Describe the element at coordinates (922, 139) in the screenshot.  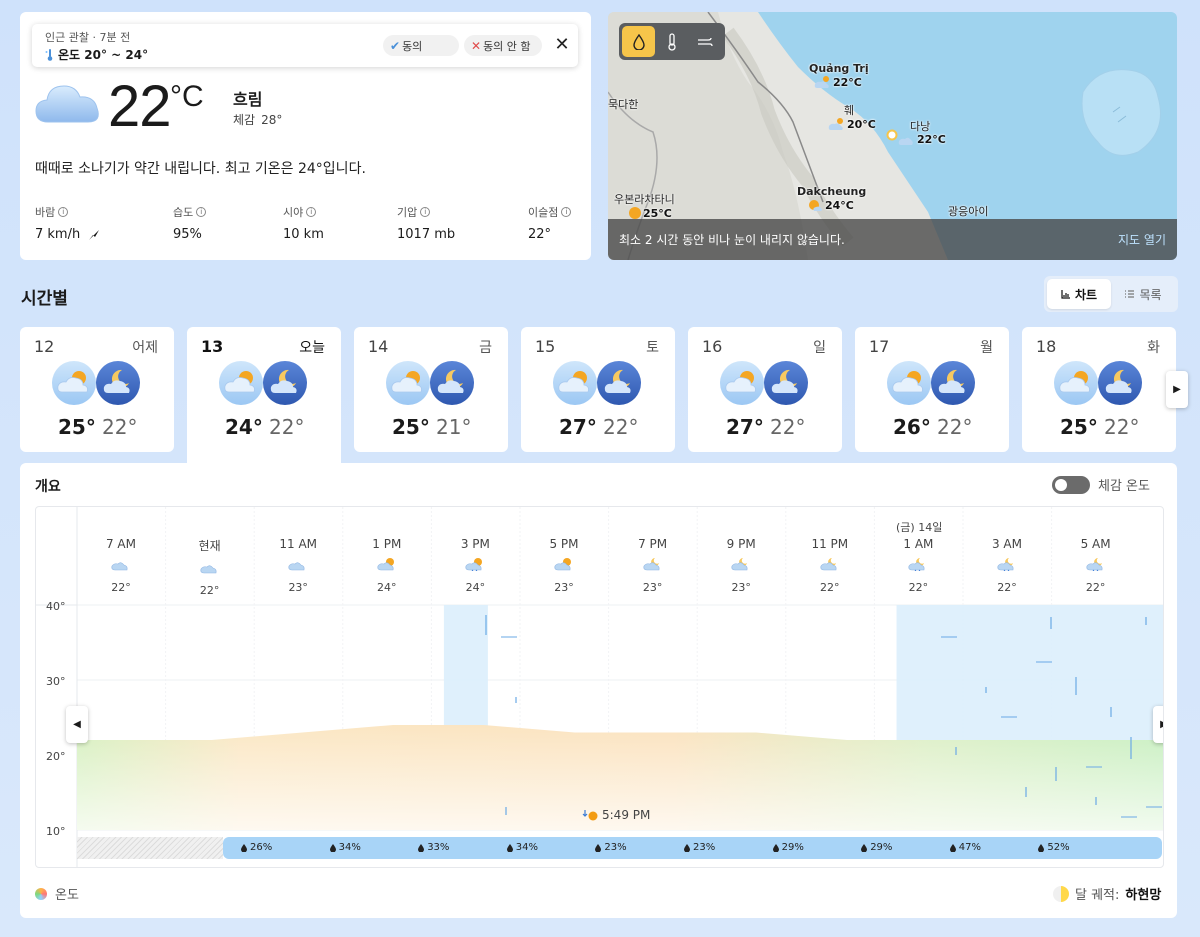
I see `map-pin-danang: 22°C` at that location.